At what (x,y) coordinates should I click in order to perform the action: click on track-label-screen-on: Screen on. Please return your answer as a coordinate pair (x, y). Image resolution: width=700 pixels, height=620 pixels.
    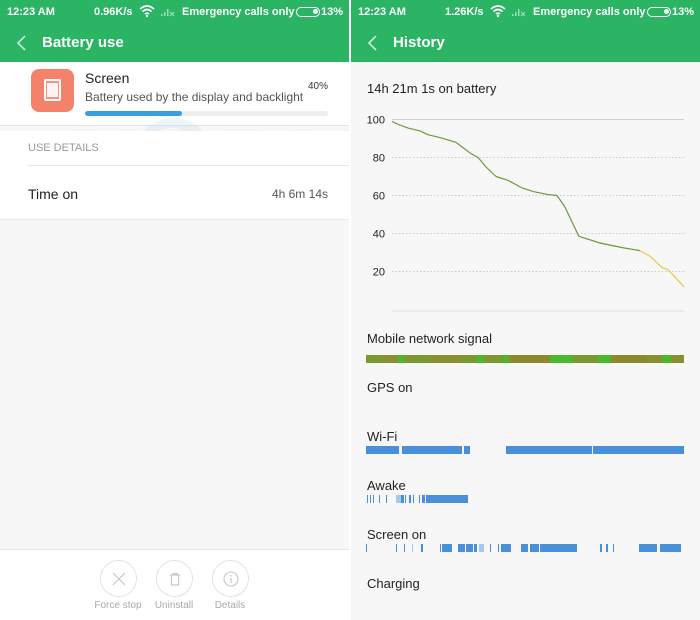
    Looking at the image, I should click on (397, 534).